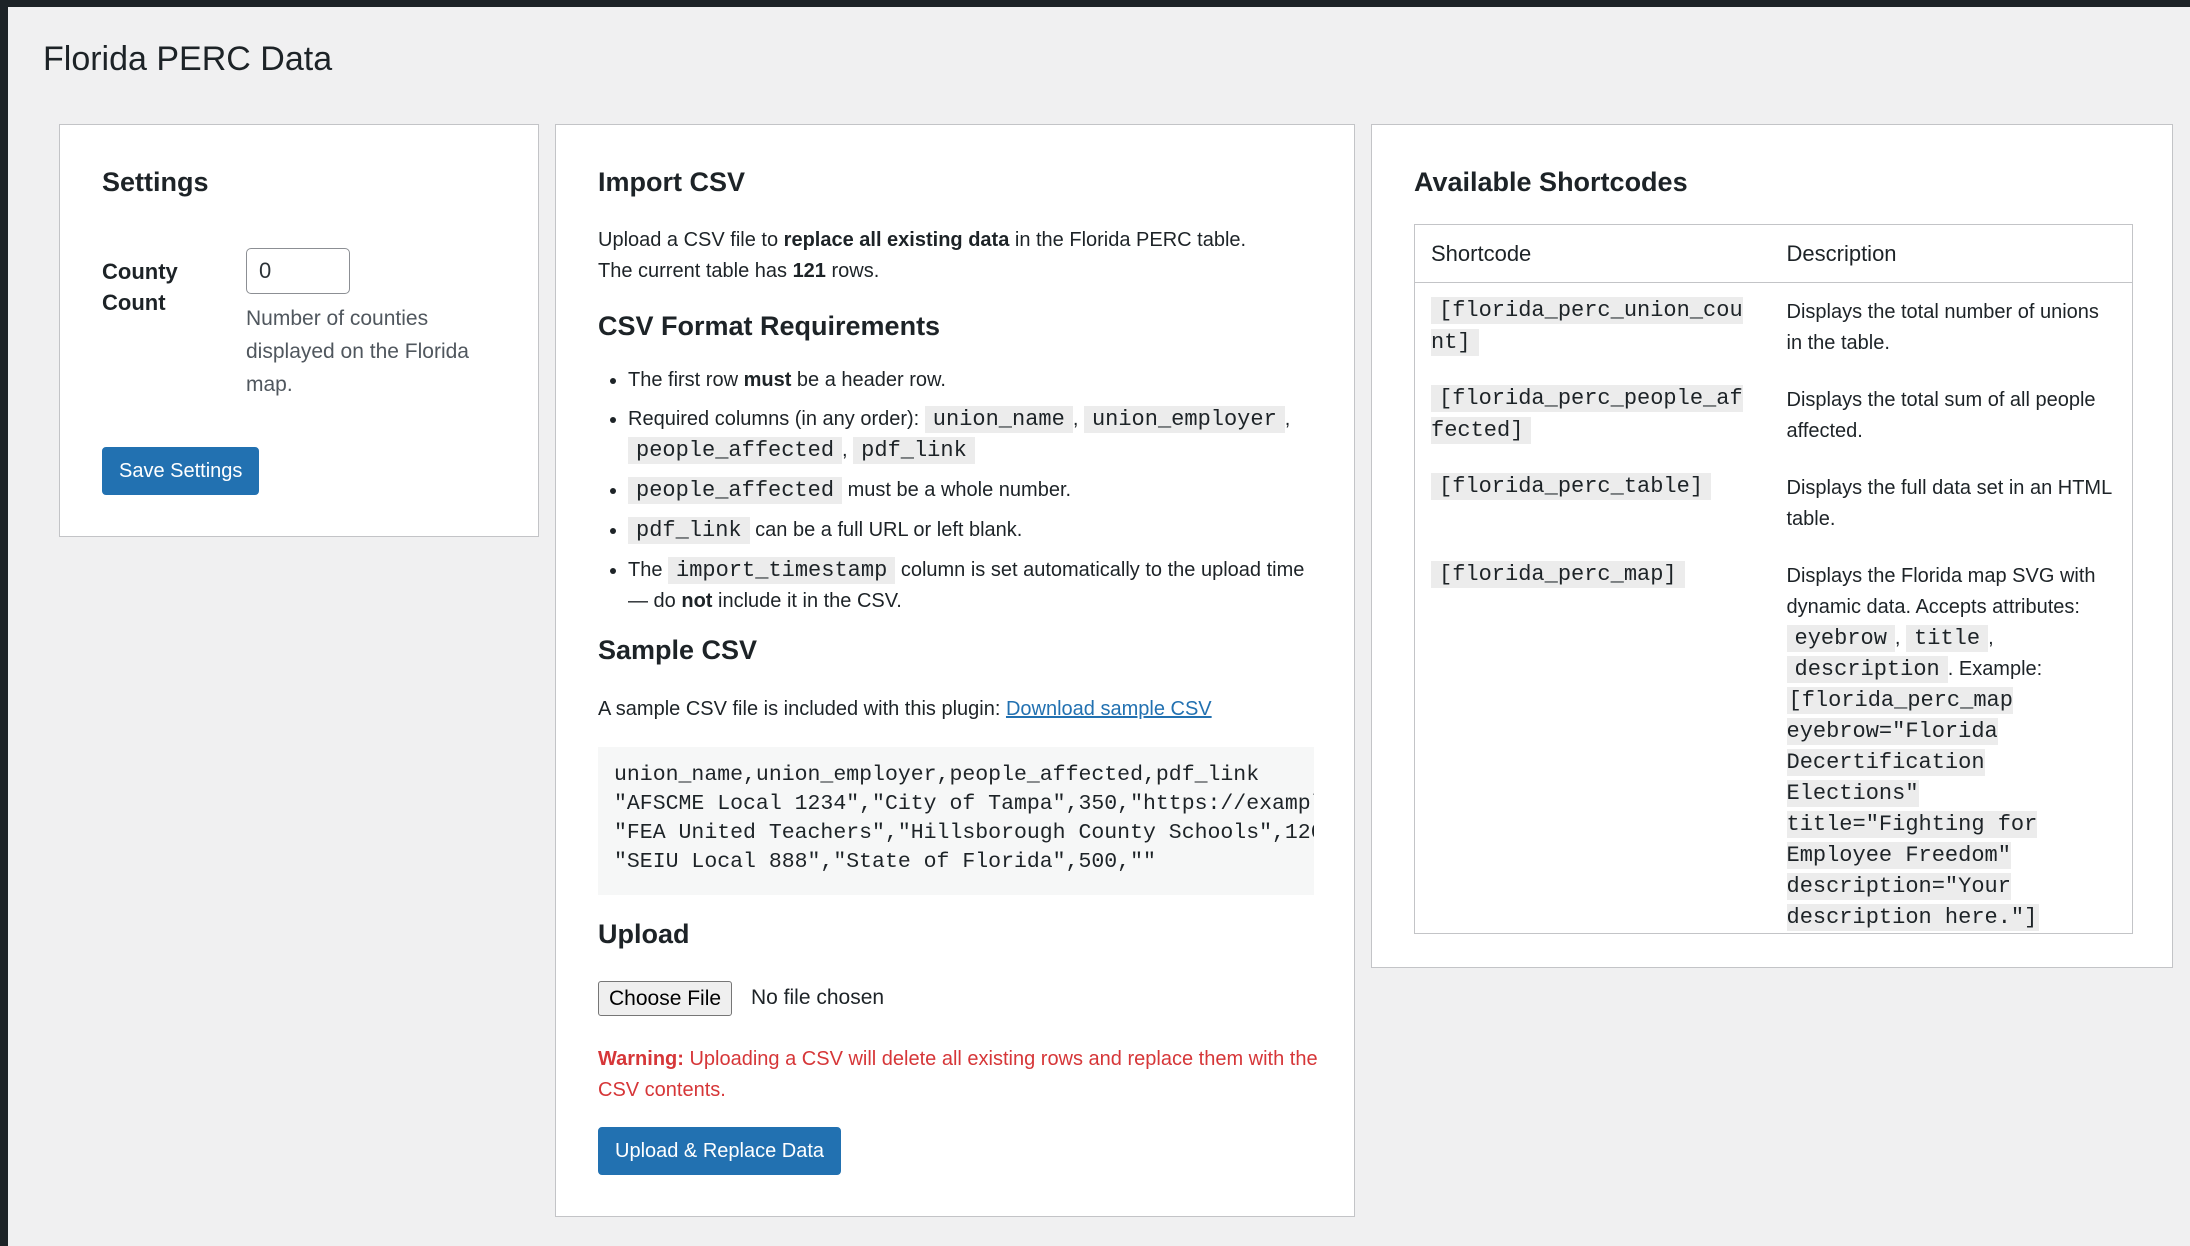  I want to click on shortcode-table: [florida_perc_table], so click(1571, 486).